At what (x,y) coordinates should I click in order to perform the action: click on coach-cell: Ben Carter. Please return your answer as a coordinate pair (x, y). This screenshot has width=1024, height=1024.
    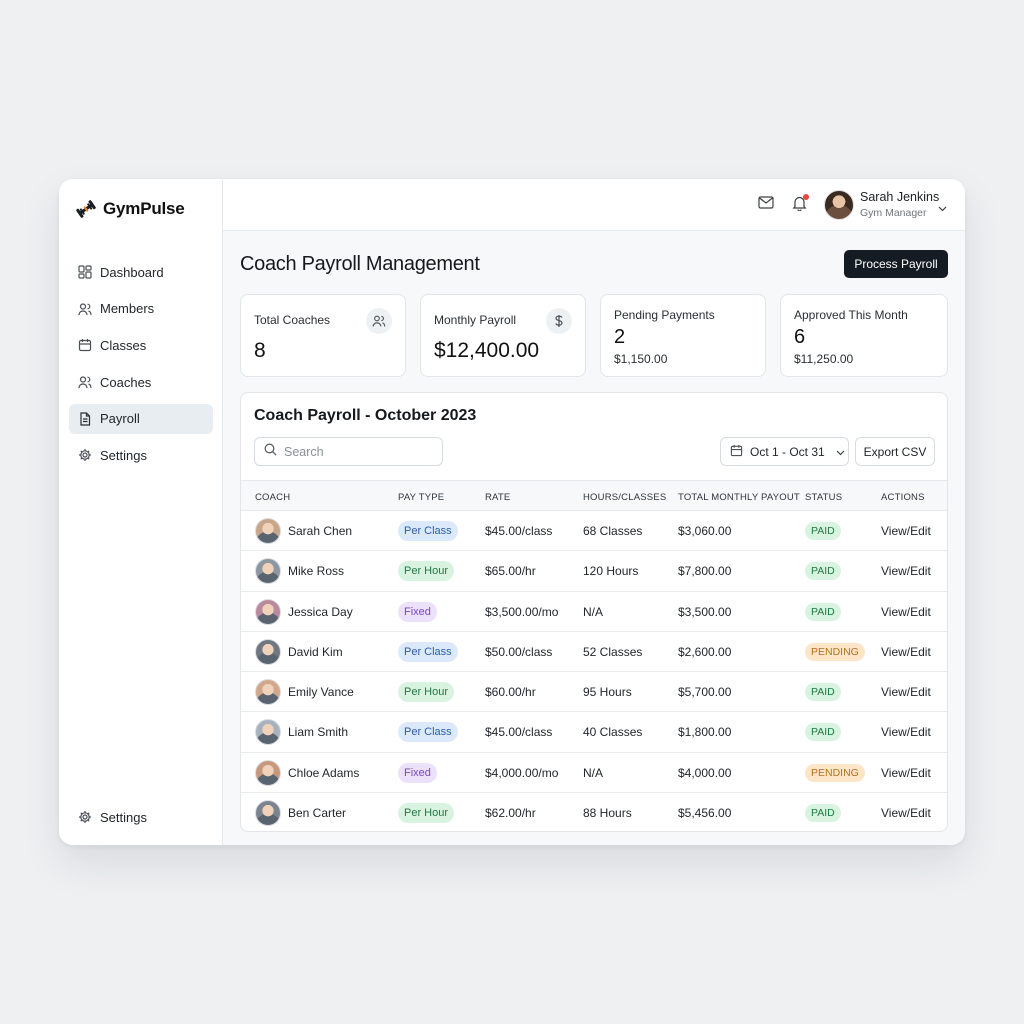
    Looking at the image, I should click on (301, 812).